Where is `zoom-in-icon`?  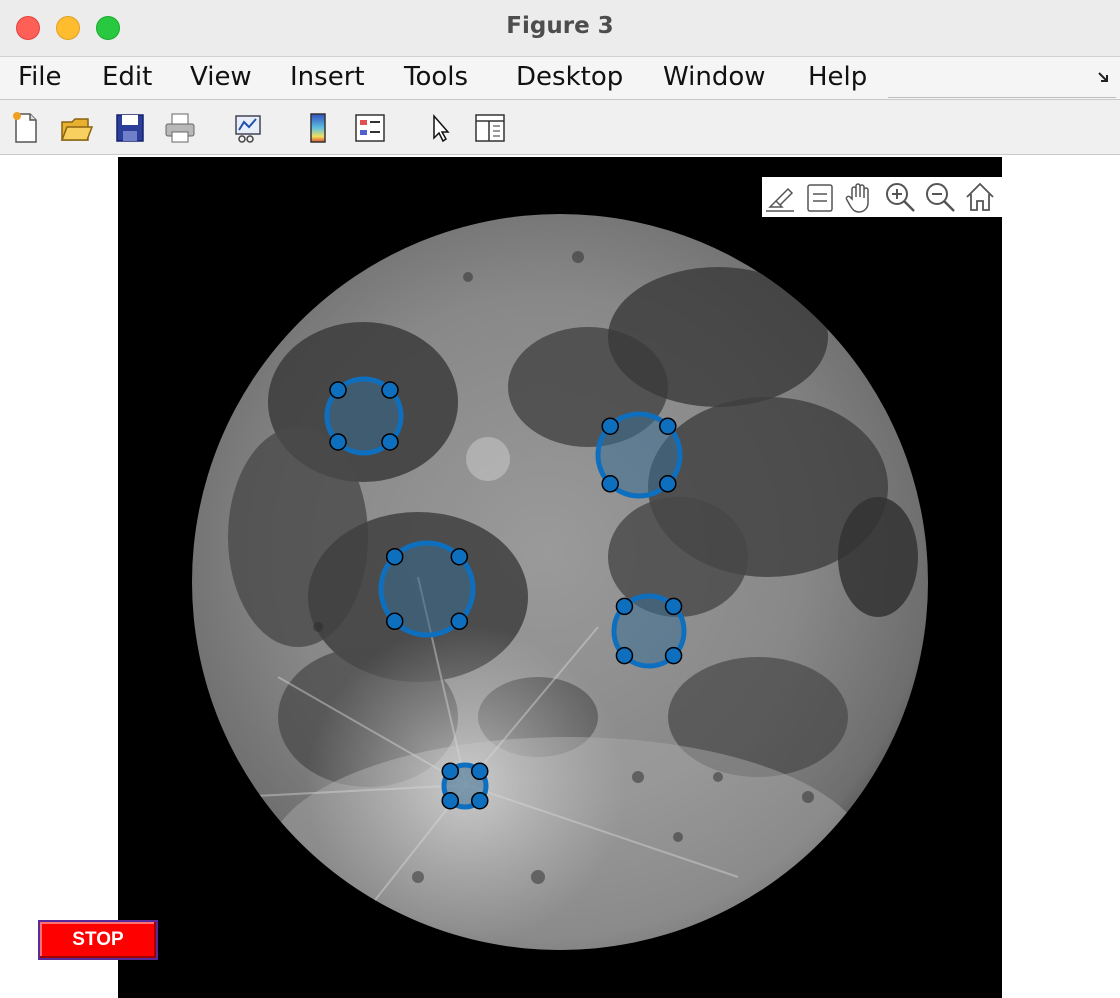 zoom-in-icon is located at coordinates (900, 197).